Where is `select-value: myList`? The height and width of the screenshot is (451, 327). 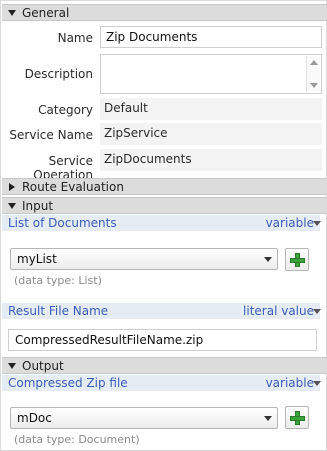
select-value: myList is located at coordinates (37, 259).